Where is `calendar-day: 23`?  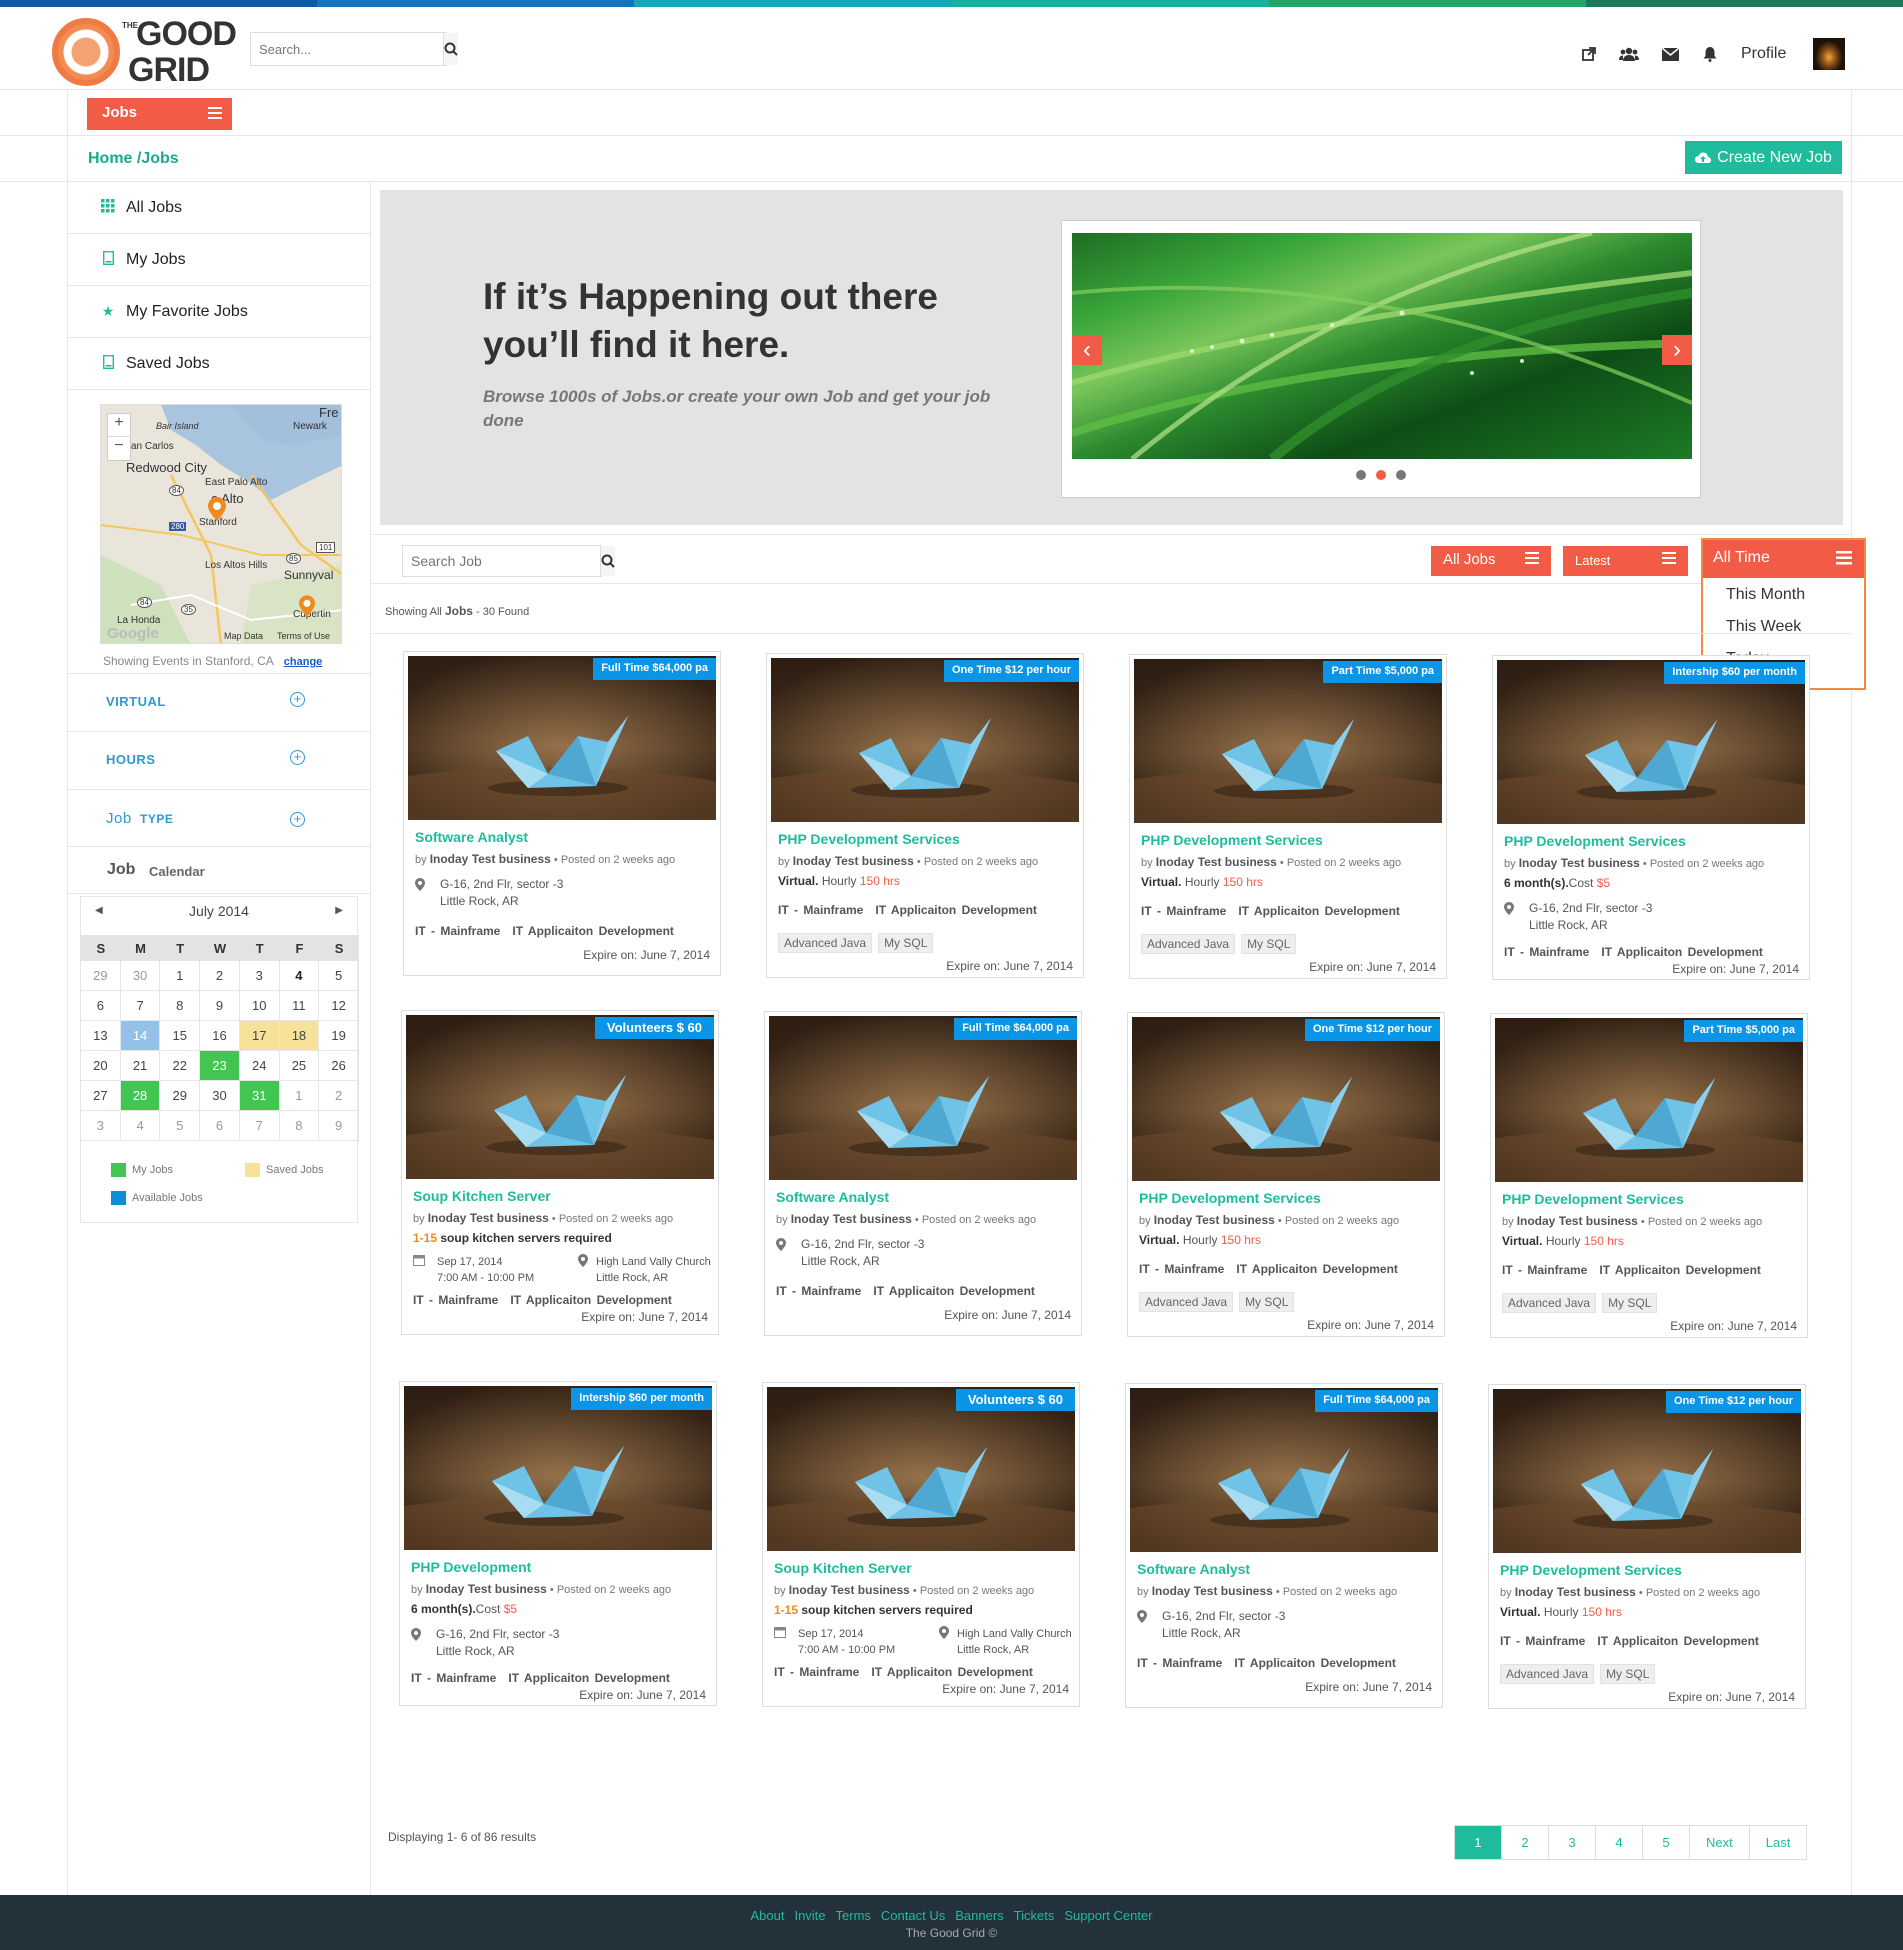 calendar-day: 23 is located at coordinates (220, 1066).